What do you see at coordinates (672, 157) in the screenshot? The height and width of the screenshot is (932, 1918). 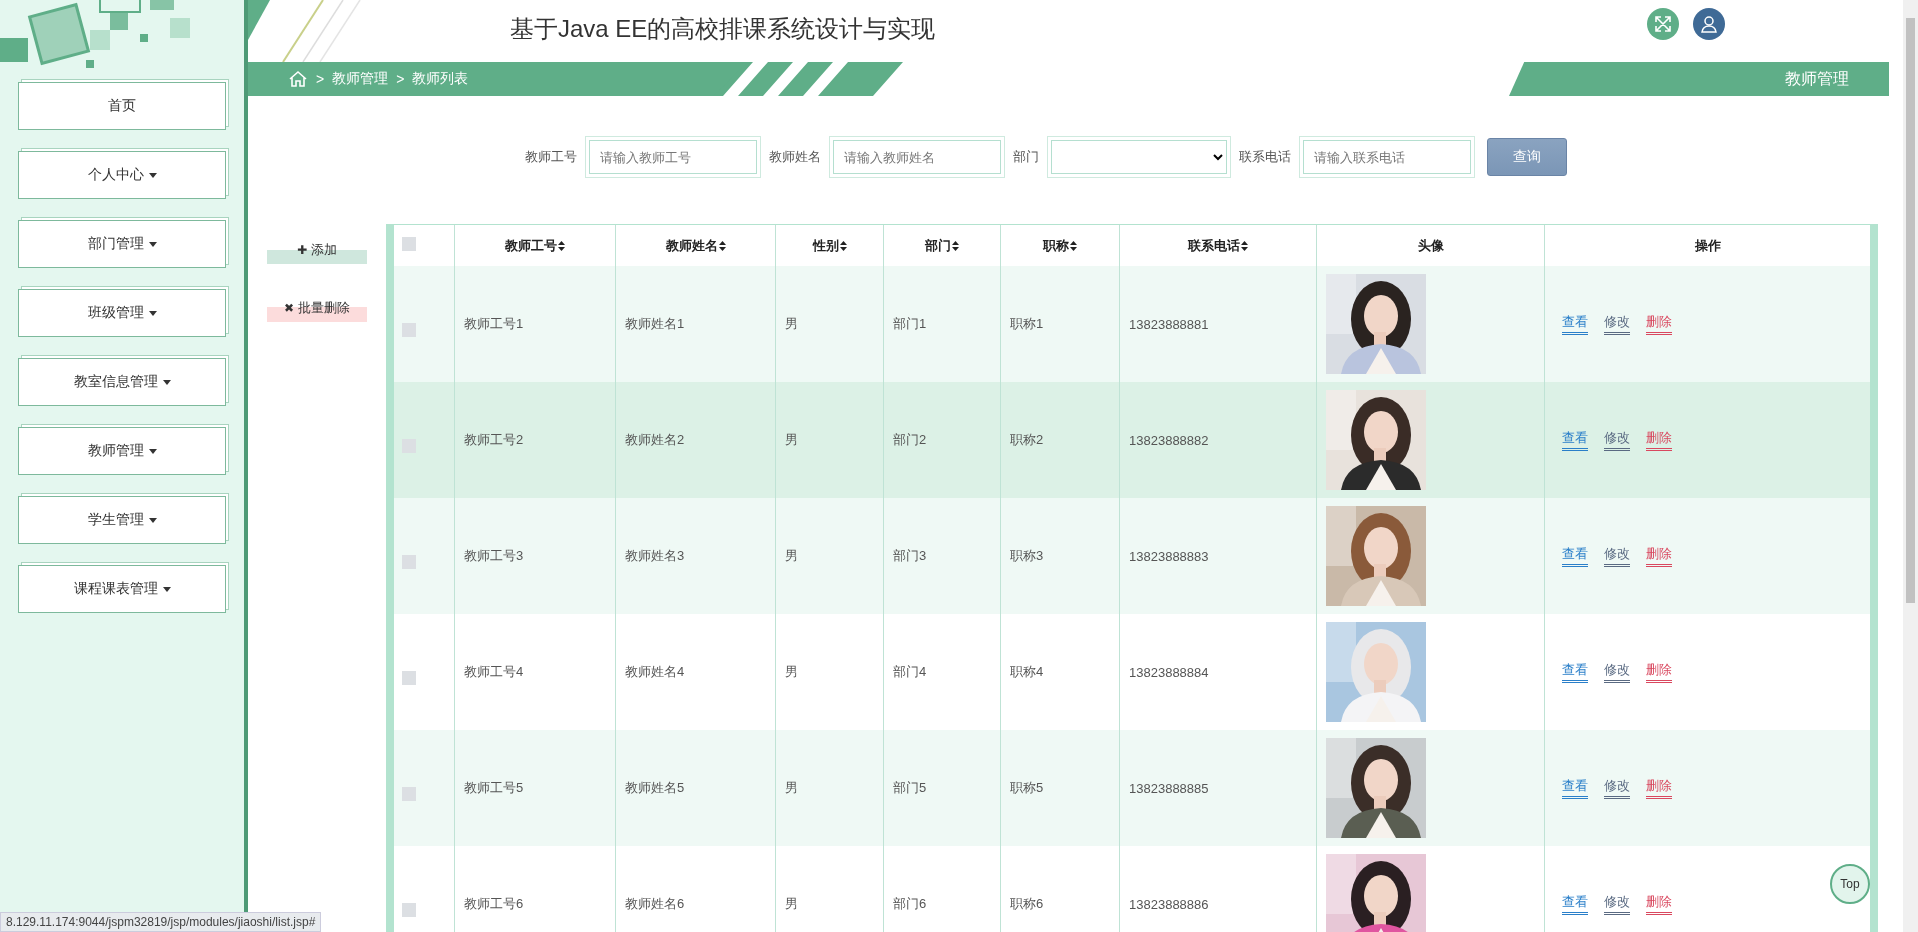 I see `search-field: 请输入教师工号` at bounding box center [672, 157].